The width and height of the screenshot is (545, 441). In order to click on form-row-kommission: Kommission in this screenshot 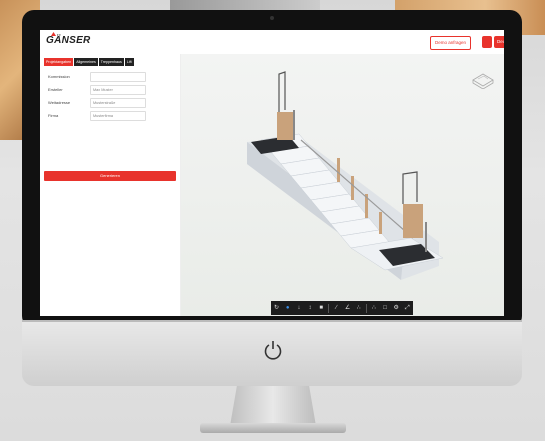, I will do `click(110, 78)`.